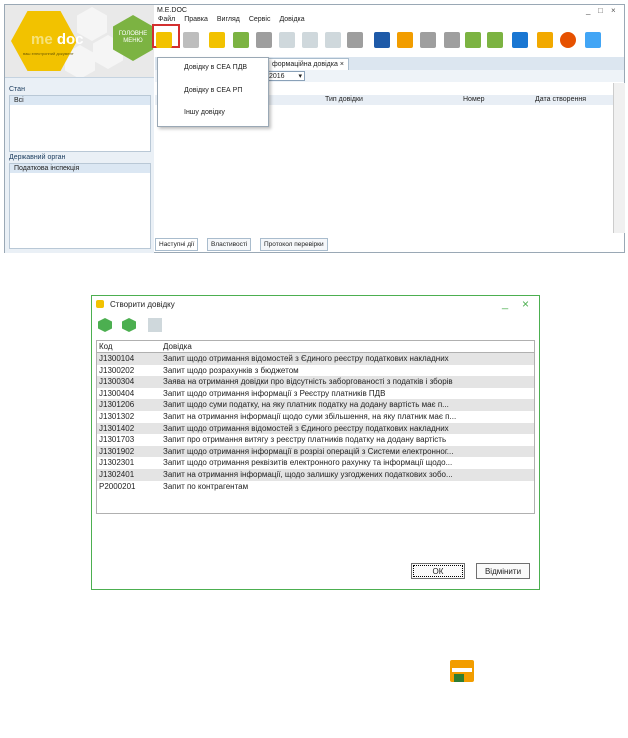 This screenshot has height=738, width=628. Describe the element at coordinates (191, 40) in the screenshot. I see `folder-icon` at that location.